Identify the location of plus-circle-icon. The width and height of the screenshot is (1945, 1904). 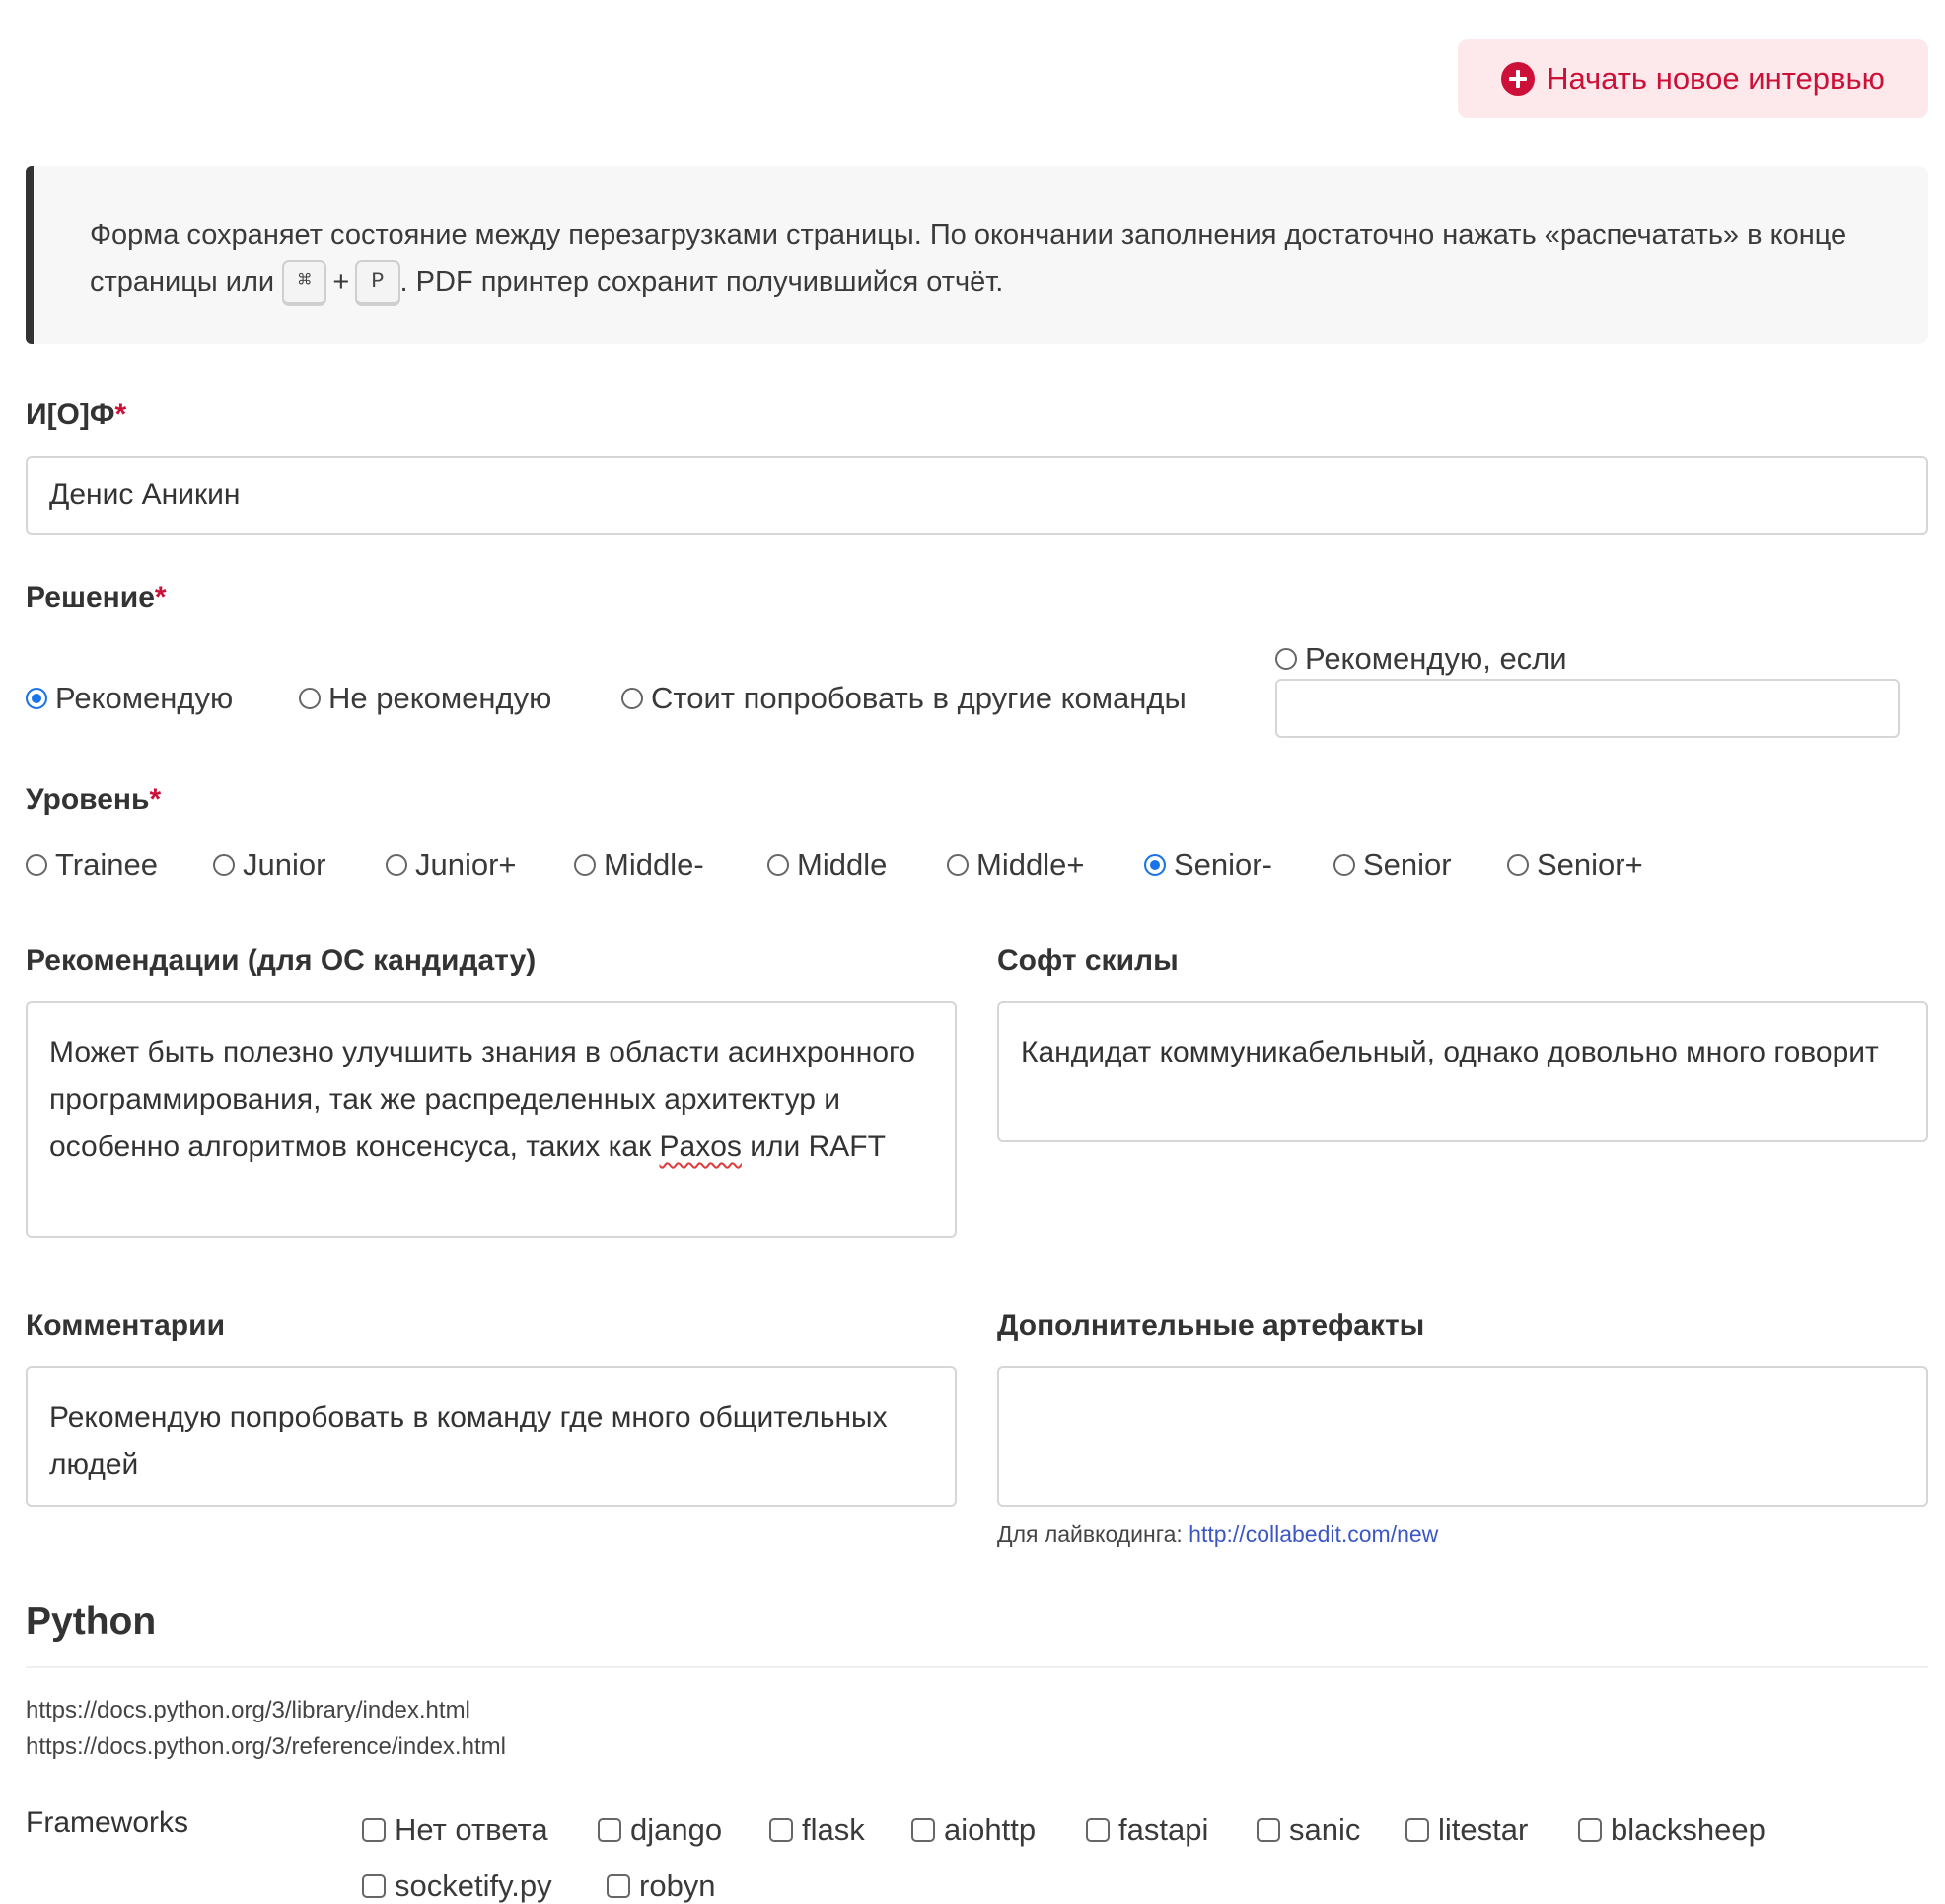
(1518, 79).